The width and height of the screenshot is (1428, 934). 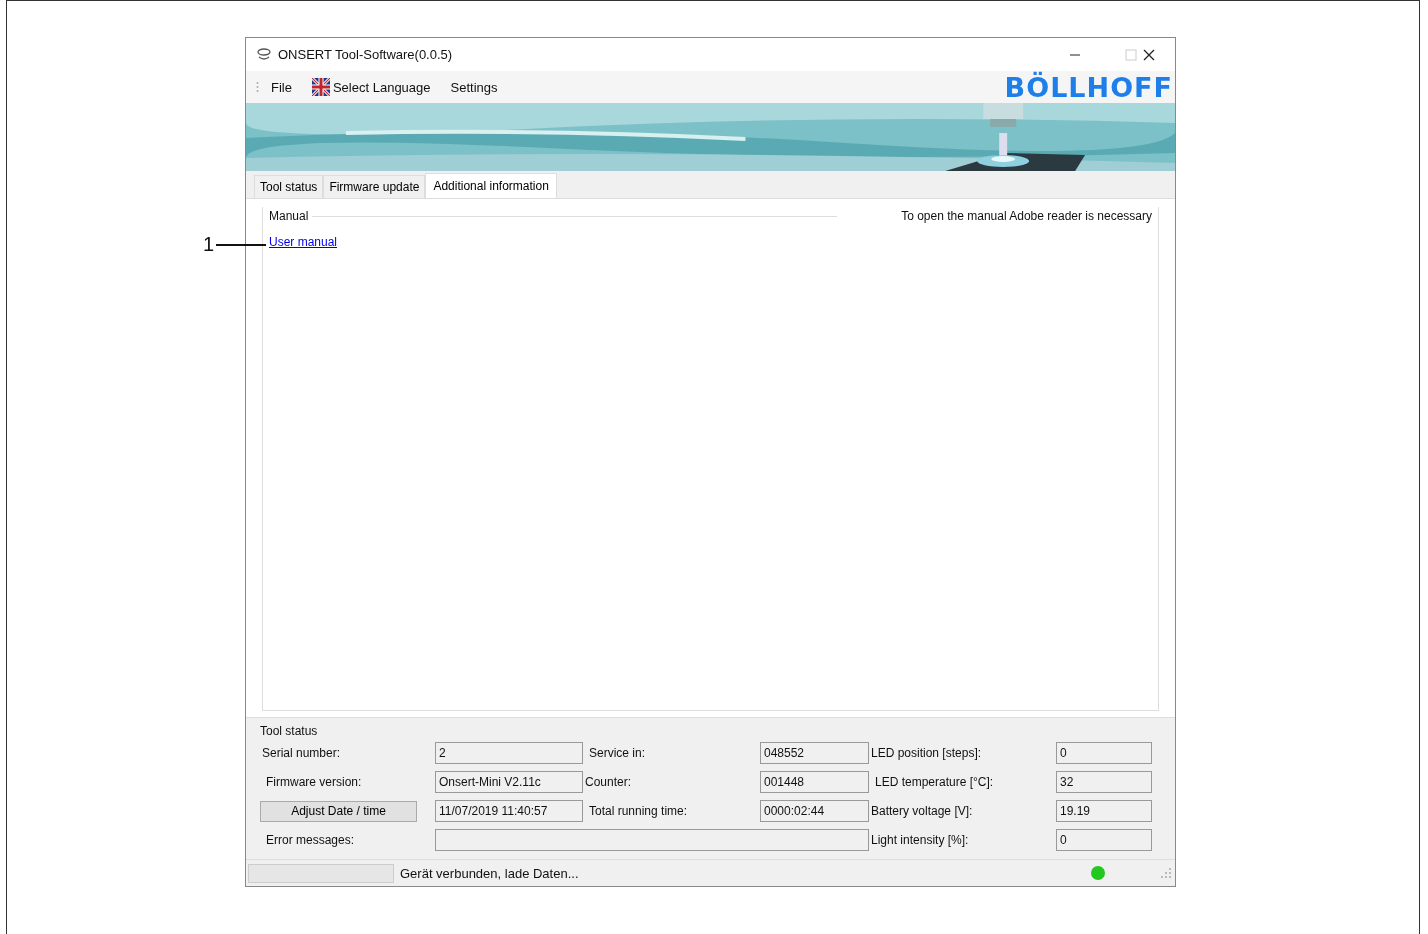 What do you see at coordinates (289, 731) in the screenshot?
I see `group-title: Tool status` at bounding box center [289, 731].